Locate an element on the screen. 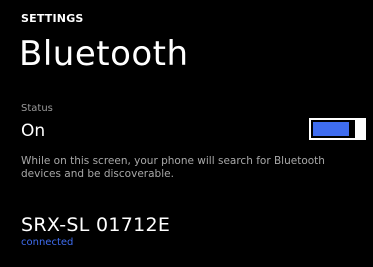 The image size is (373, 267). app-title: SETTINGS is located at coordinates (52, 18).